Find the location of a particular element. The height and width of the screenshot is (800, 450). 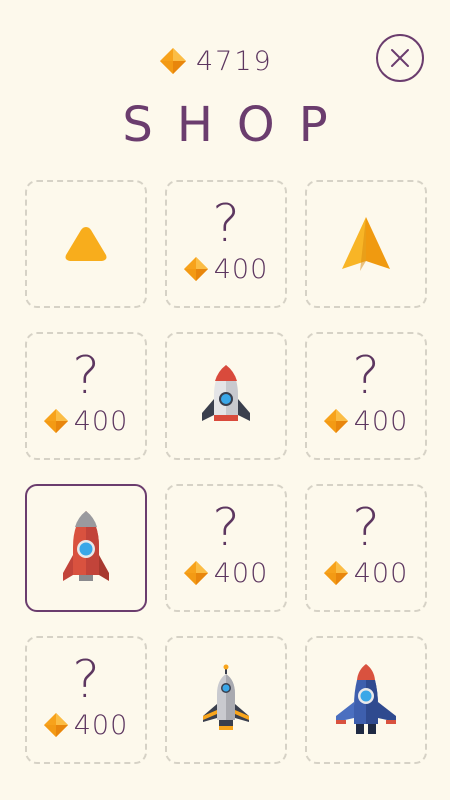

triangle-ship-icon is located at coordinates (86, 244).